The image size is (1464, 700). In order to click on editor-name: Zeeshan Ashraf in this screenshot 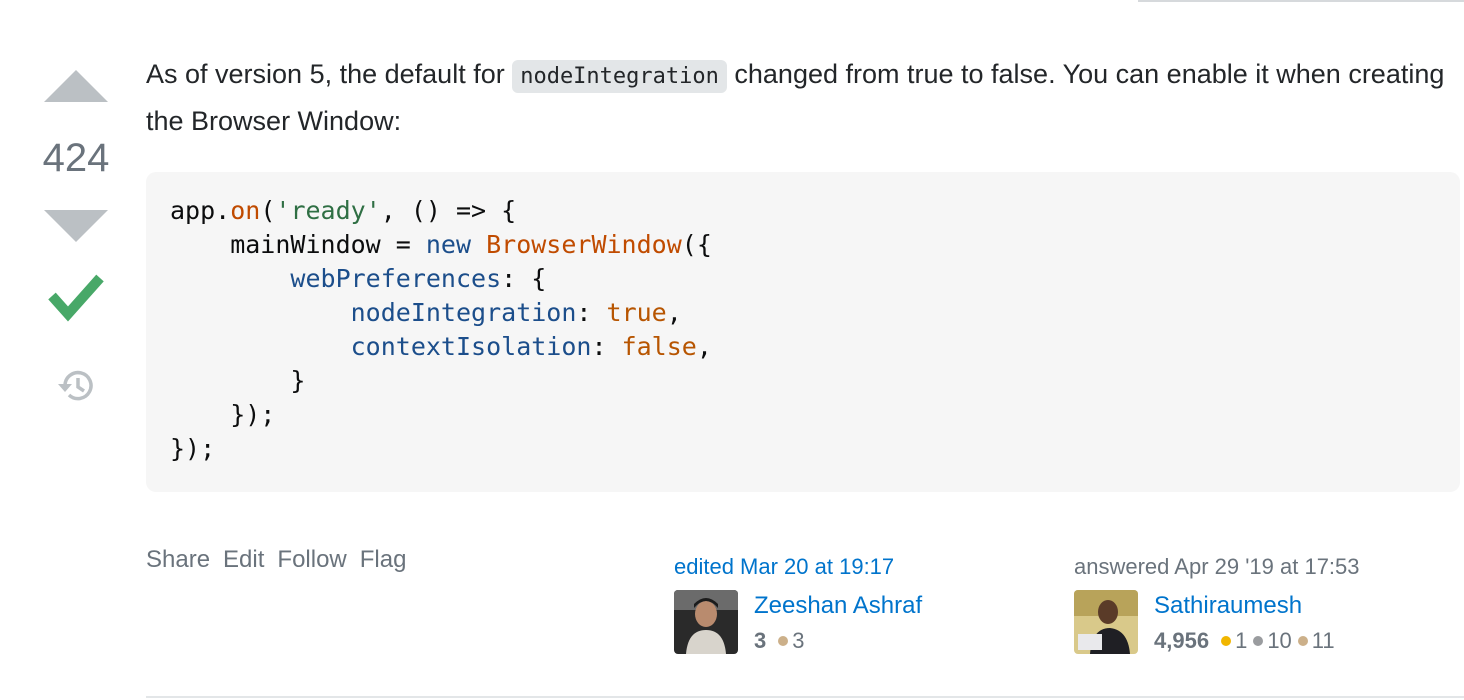, I will do `click(838, 606)`.